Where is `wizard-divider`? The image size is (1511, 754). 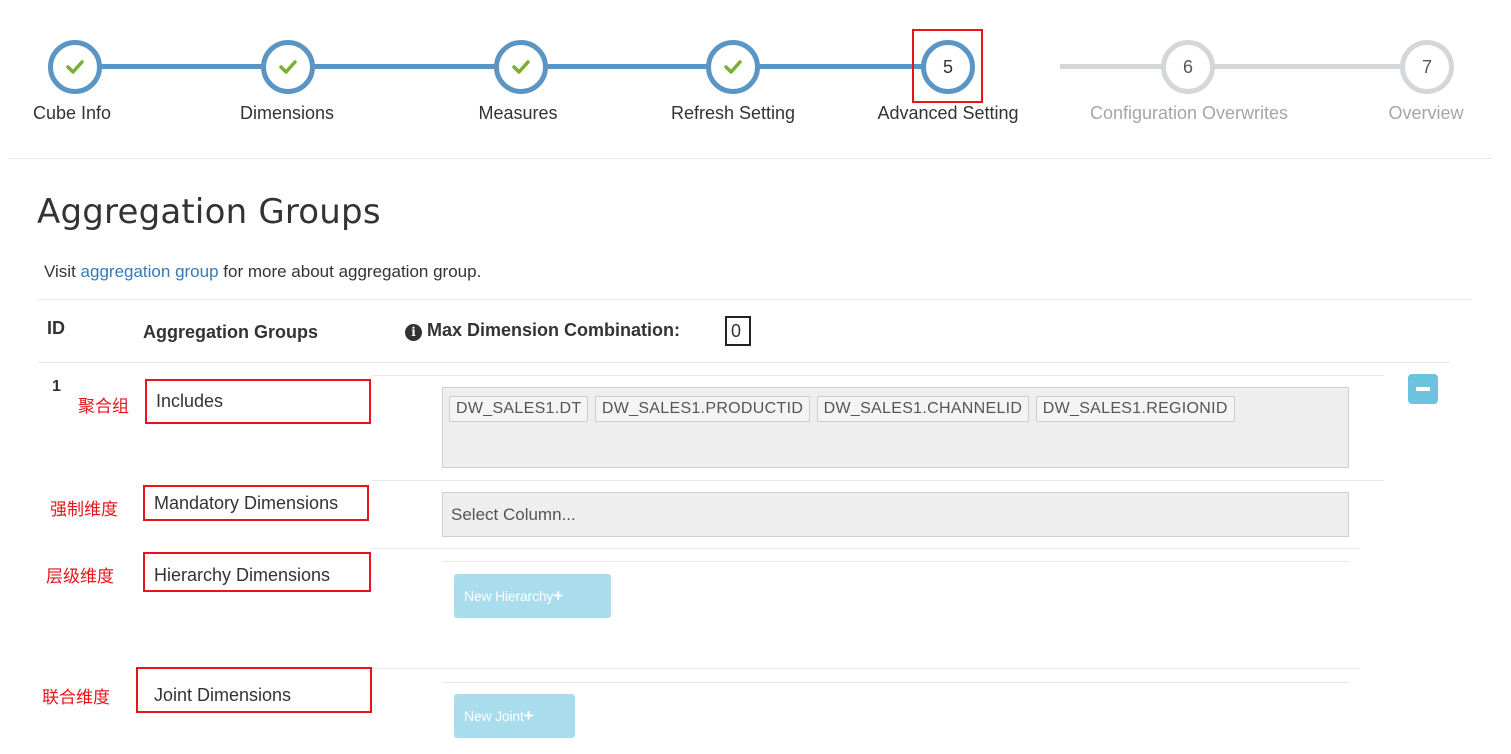 wizard-divider is located at coordinates (750, 158).